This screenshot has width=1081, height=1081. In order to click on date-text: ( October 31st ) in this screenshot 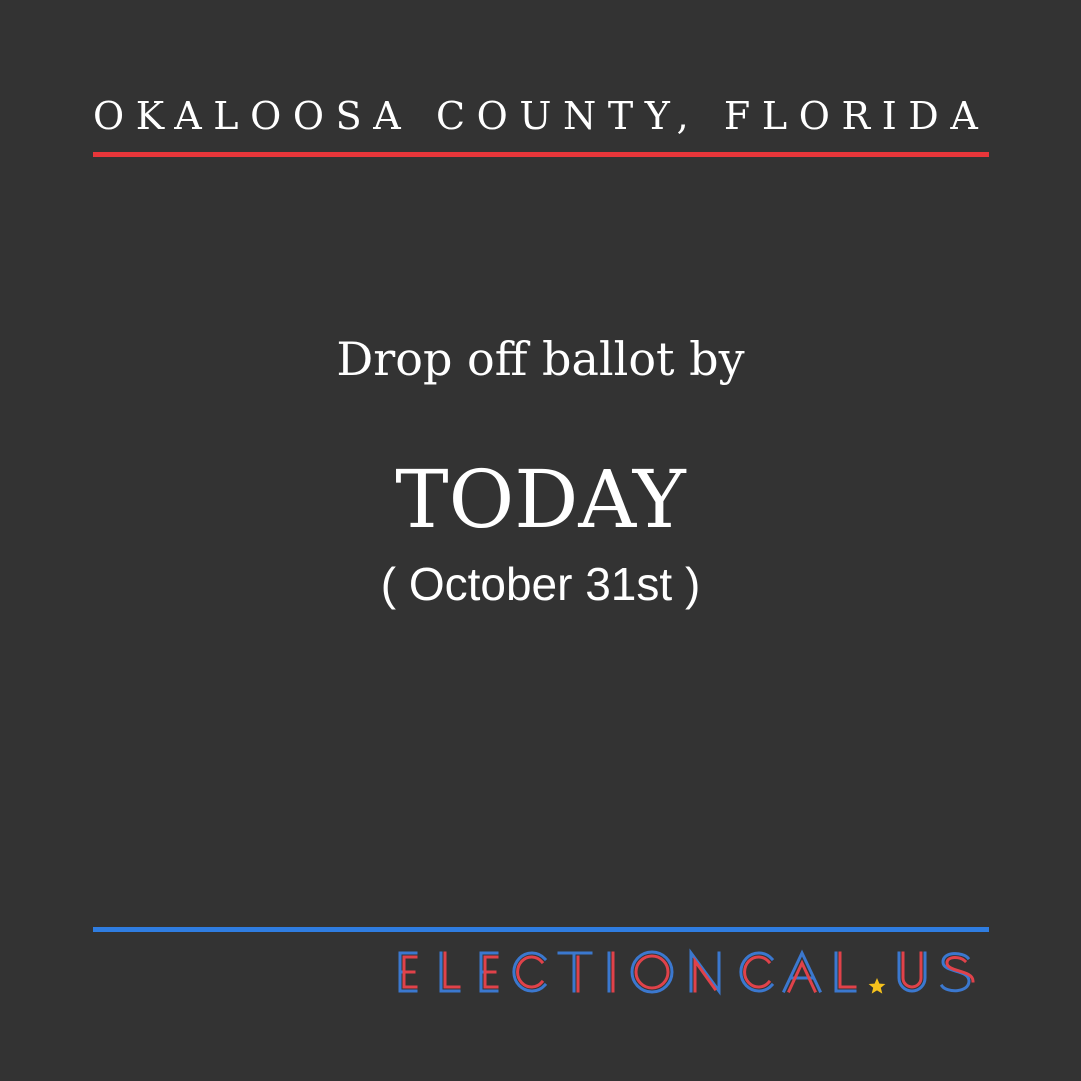, I will do `click(540, 584)`.